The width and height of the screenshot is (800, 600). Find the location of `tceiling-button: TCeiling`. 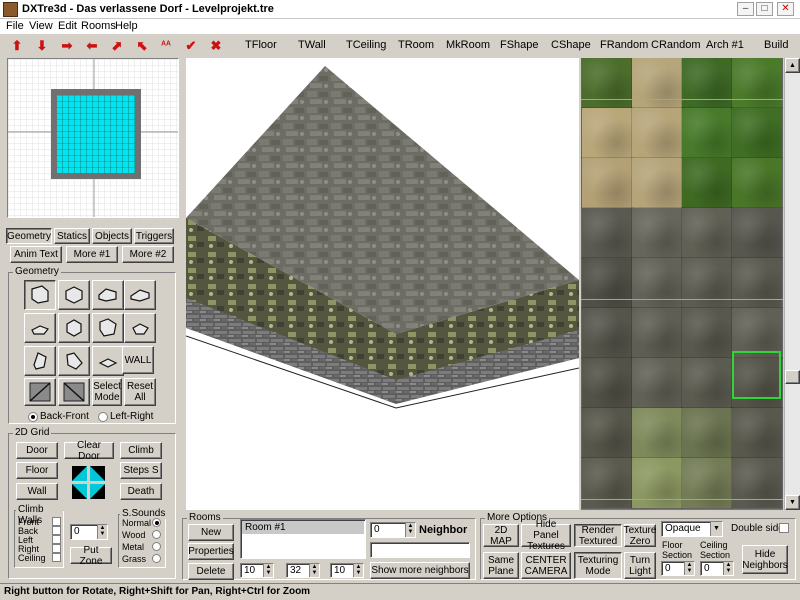

tceiling-button: TCeiling is located at coordinates (366, 45).